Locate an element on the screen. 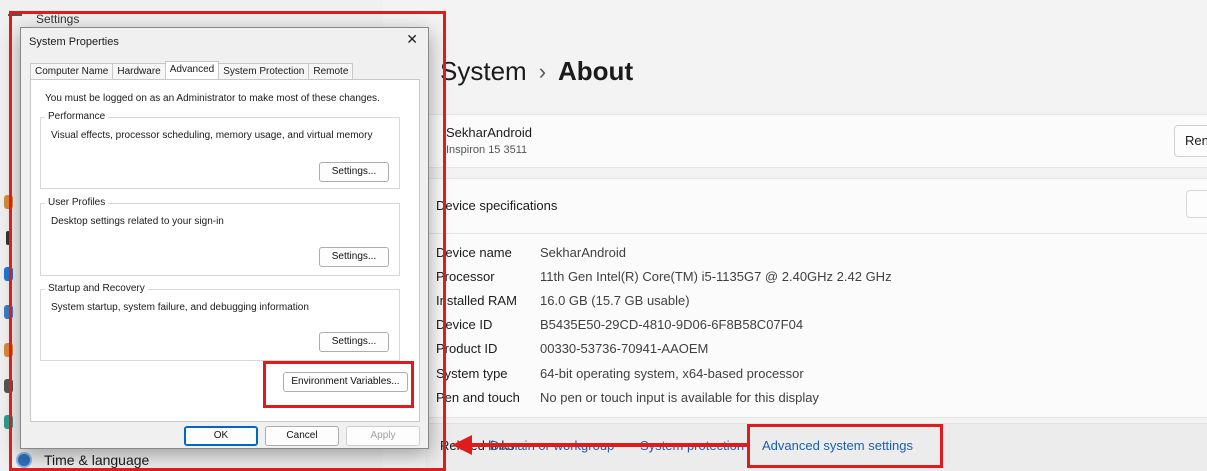 Image resolution: width=1207 pixels, height=471 pixels. spec-key: Installed RAM is located at coordinates (476, 300).